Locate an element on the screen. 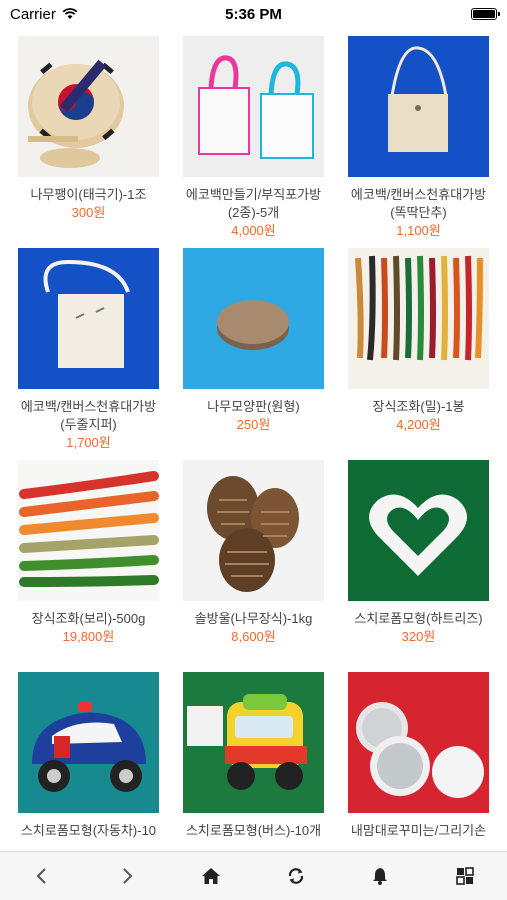 The height and width of the screenshot is (900, 507). product-card: 에코백/캔버스천휴대가방 (두줄지퍼) 1,700원 is located at coordinates (88, 354).